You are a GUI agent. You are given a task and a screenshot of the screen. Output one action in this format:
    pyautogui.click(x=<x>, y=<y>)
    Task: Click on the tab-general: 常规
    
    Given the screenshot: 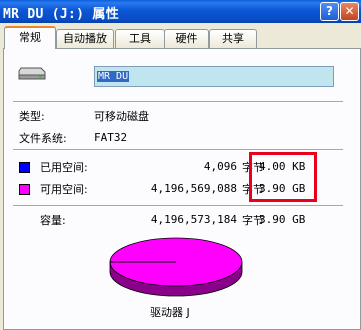 What is the action you would take?
    pyautogui.click(x=30, y=37)
    